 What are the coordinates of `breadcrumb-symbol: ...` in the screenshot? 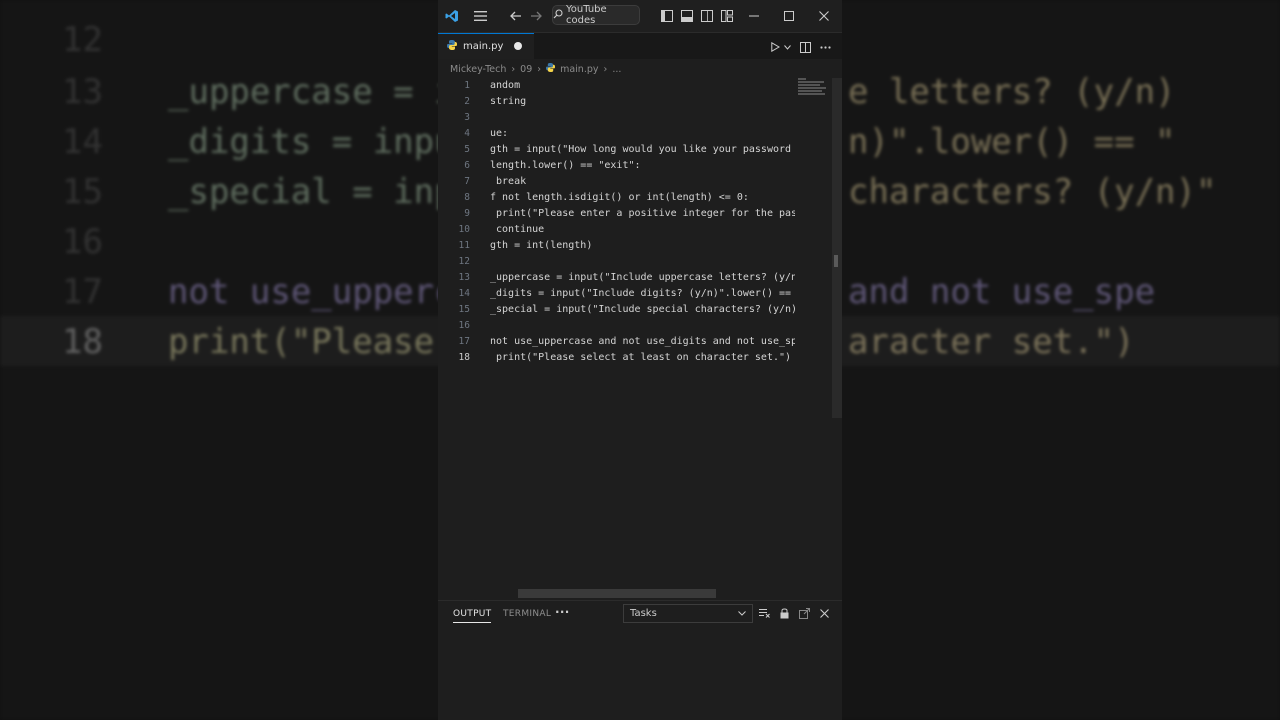 It's located at (616, 69).